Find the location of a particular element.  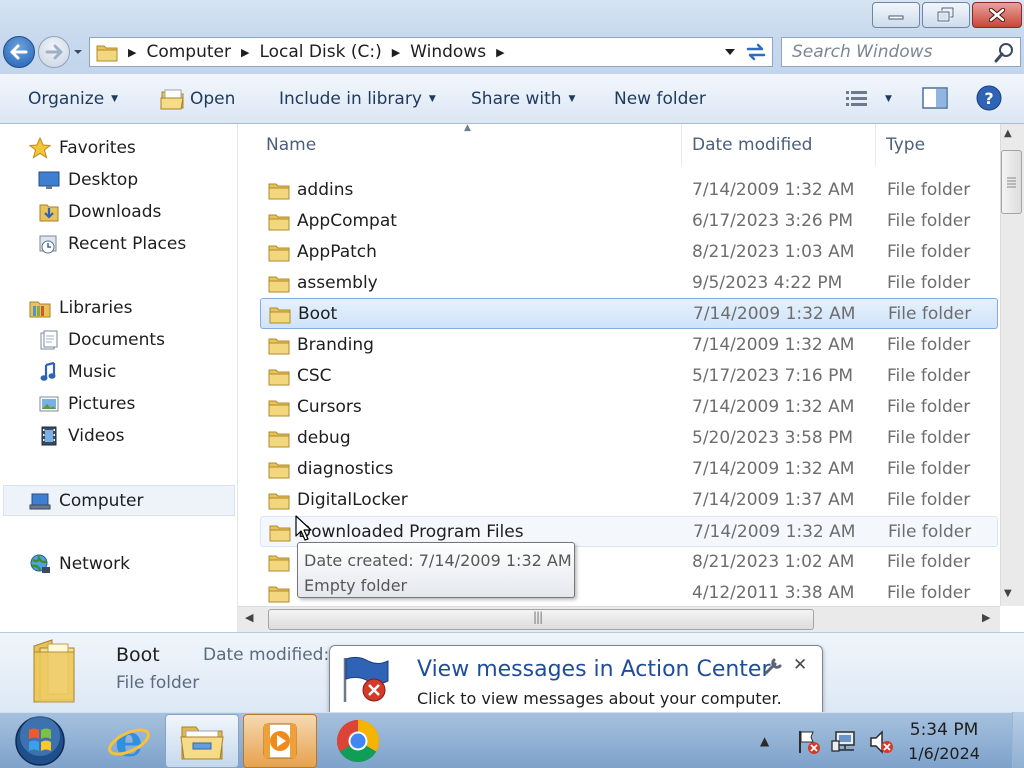

vertical-scroll-thumb is located at coordinates (1011, 182).